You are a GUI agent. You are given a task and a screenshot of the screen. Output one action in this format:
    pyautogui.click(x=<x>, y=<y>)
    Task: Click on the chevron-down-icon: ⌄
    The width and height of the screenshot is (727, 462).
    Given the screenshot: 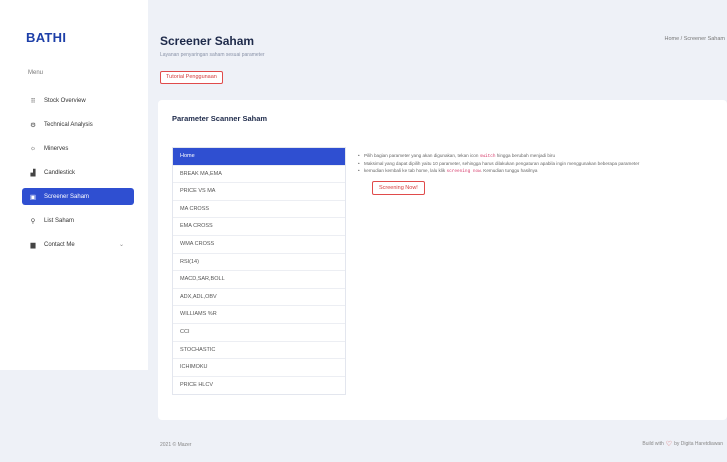 What is the action you would take?
    pyautogui.click(x=121, y=244)
    